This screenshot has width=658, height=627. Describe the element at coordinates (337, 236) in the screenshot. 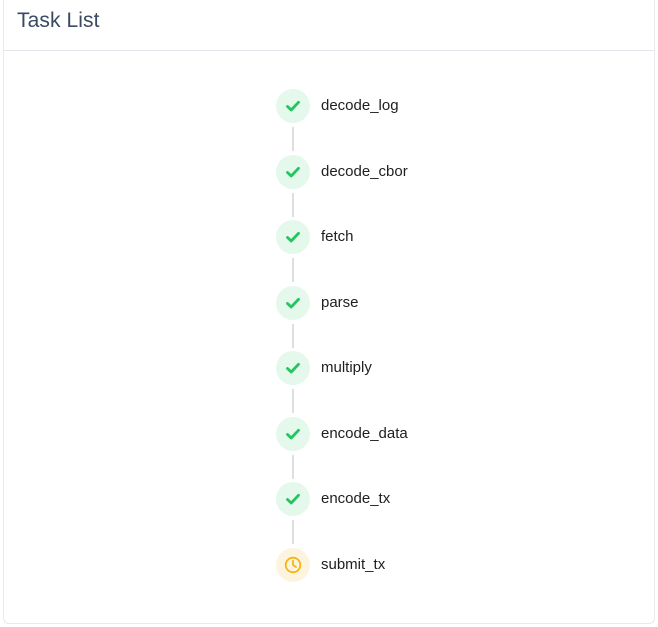

I see `task-label: fetch` at that location.